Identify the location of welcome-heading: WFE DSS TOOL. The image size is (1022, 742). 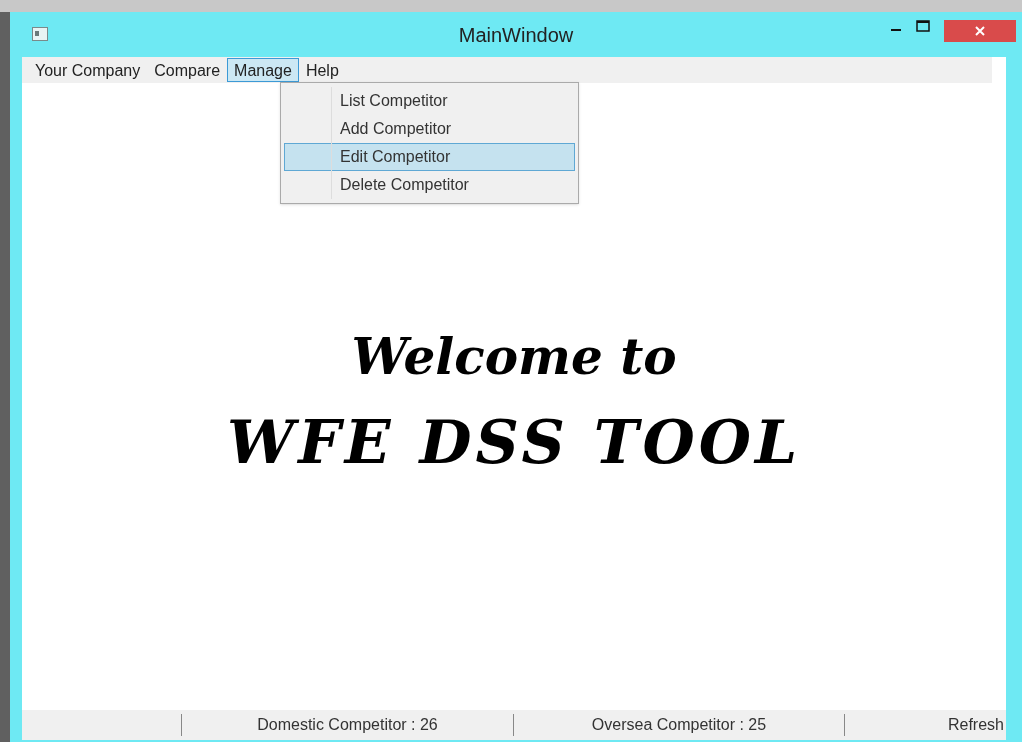
(514, 442).